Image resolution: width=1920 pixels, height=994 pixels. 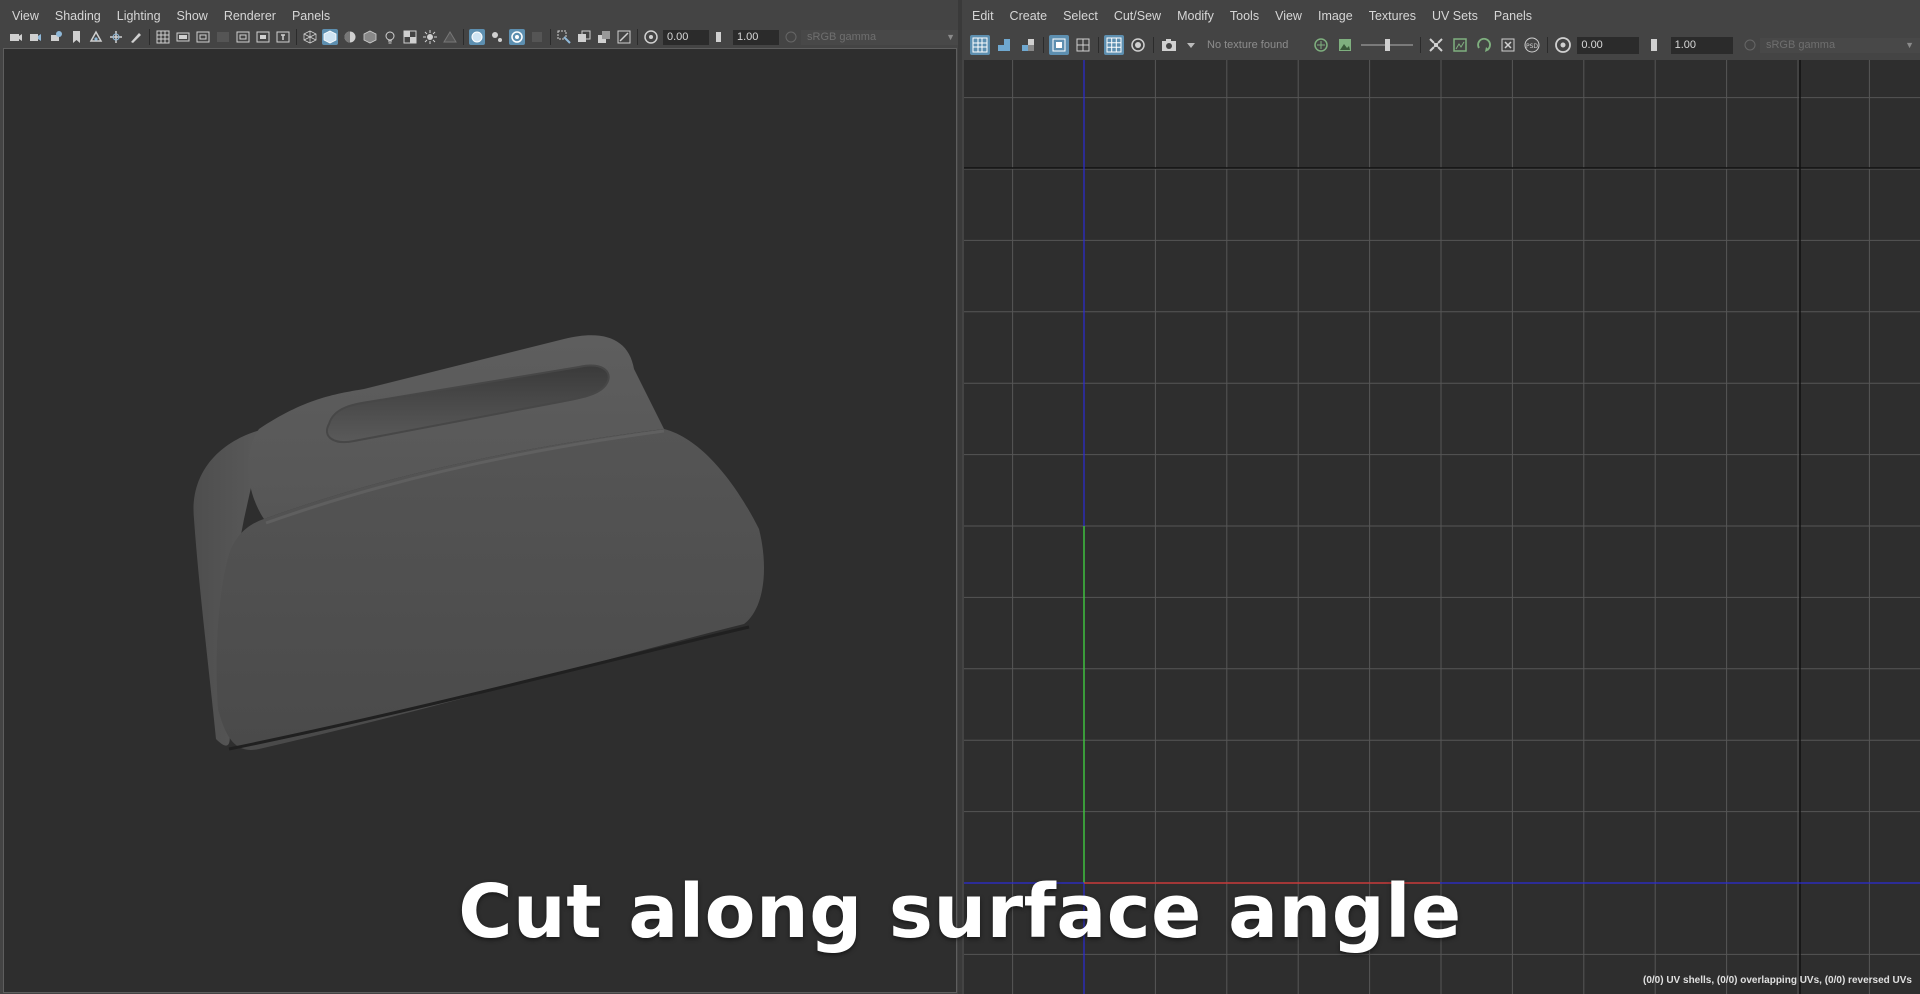 I want to click on xray-icon, so click(x=477, y=37).